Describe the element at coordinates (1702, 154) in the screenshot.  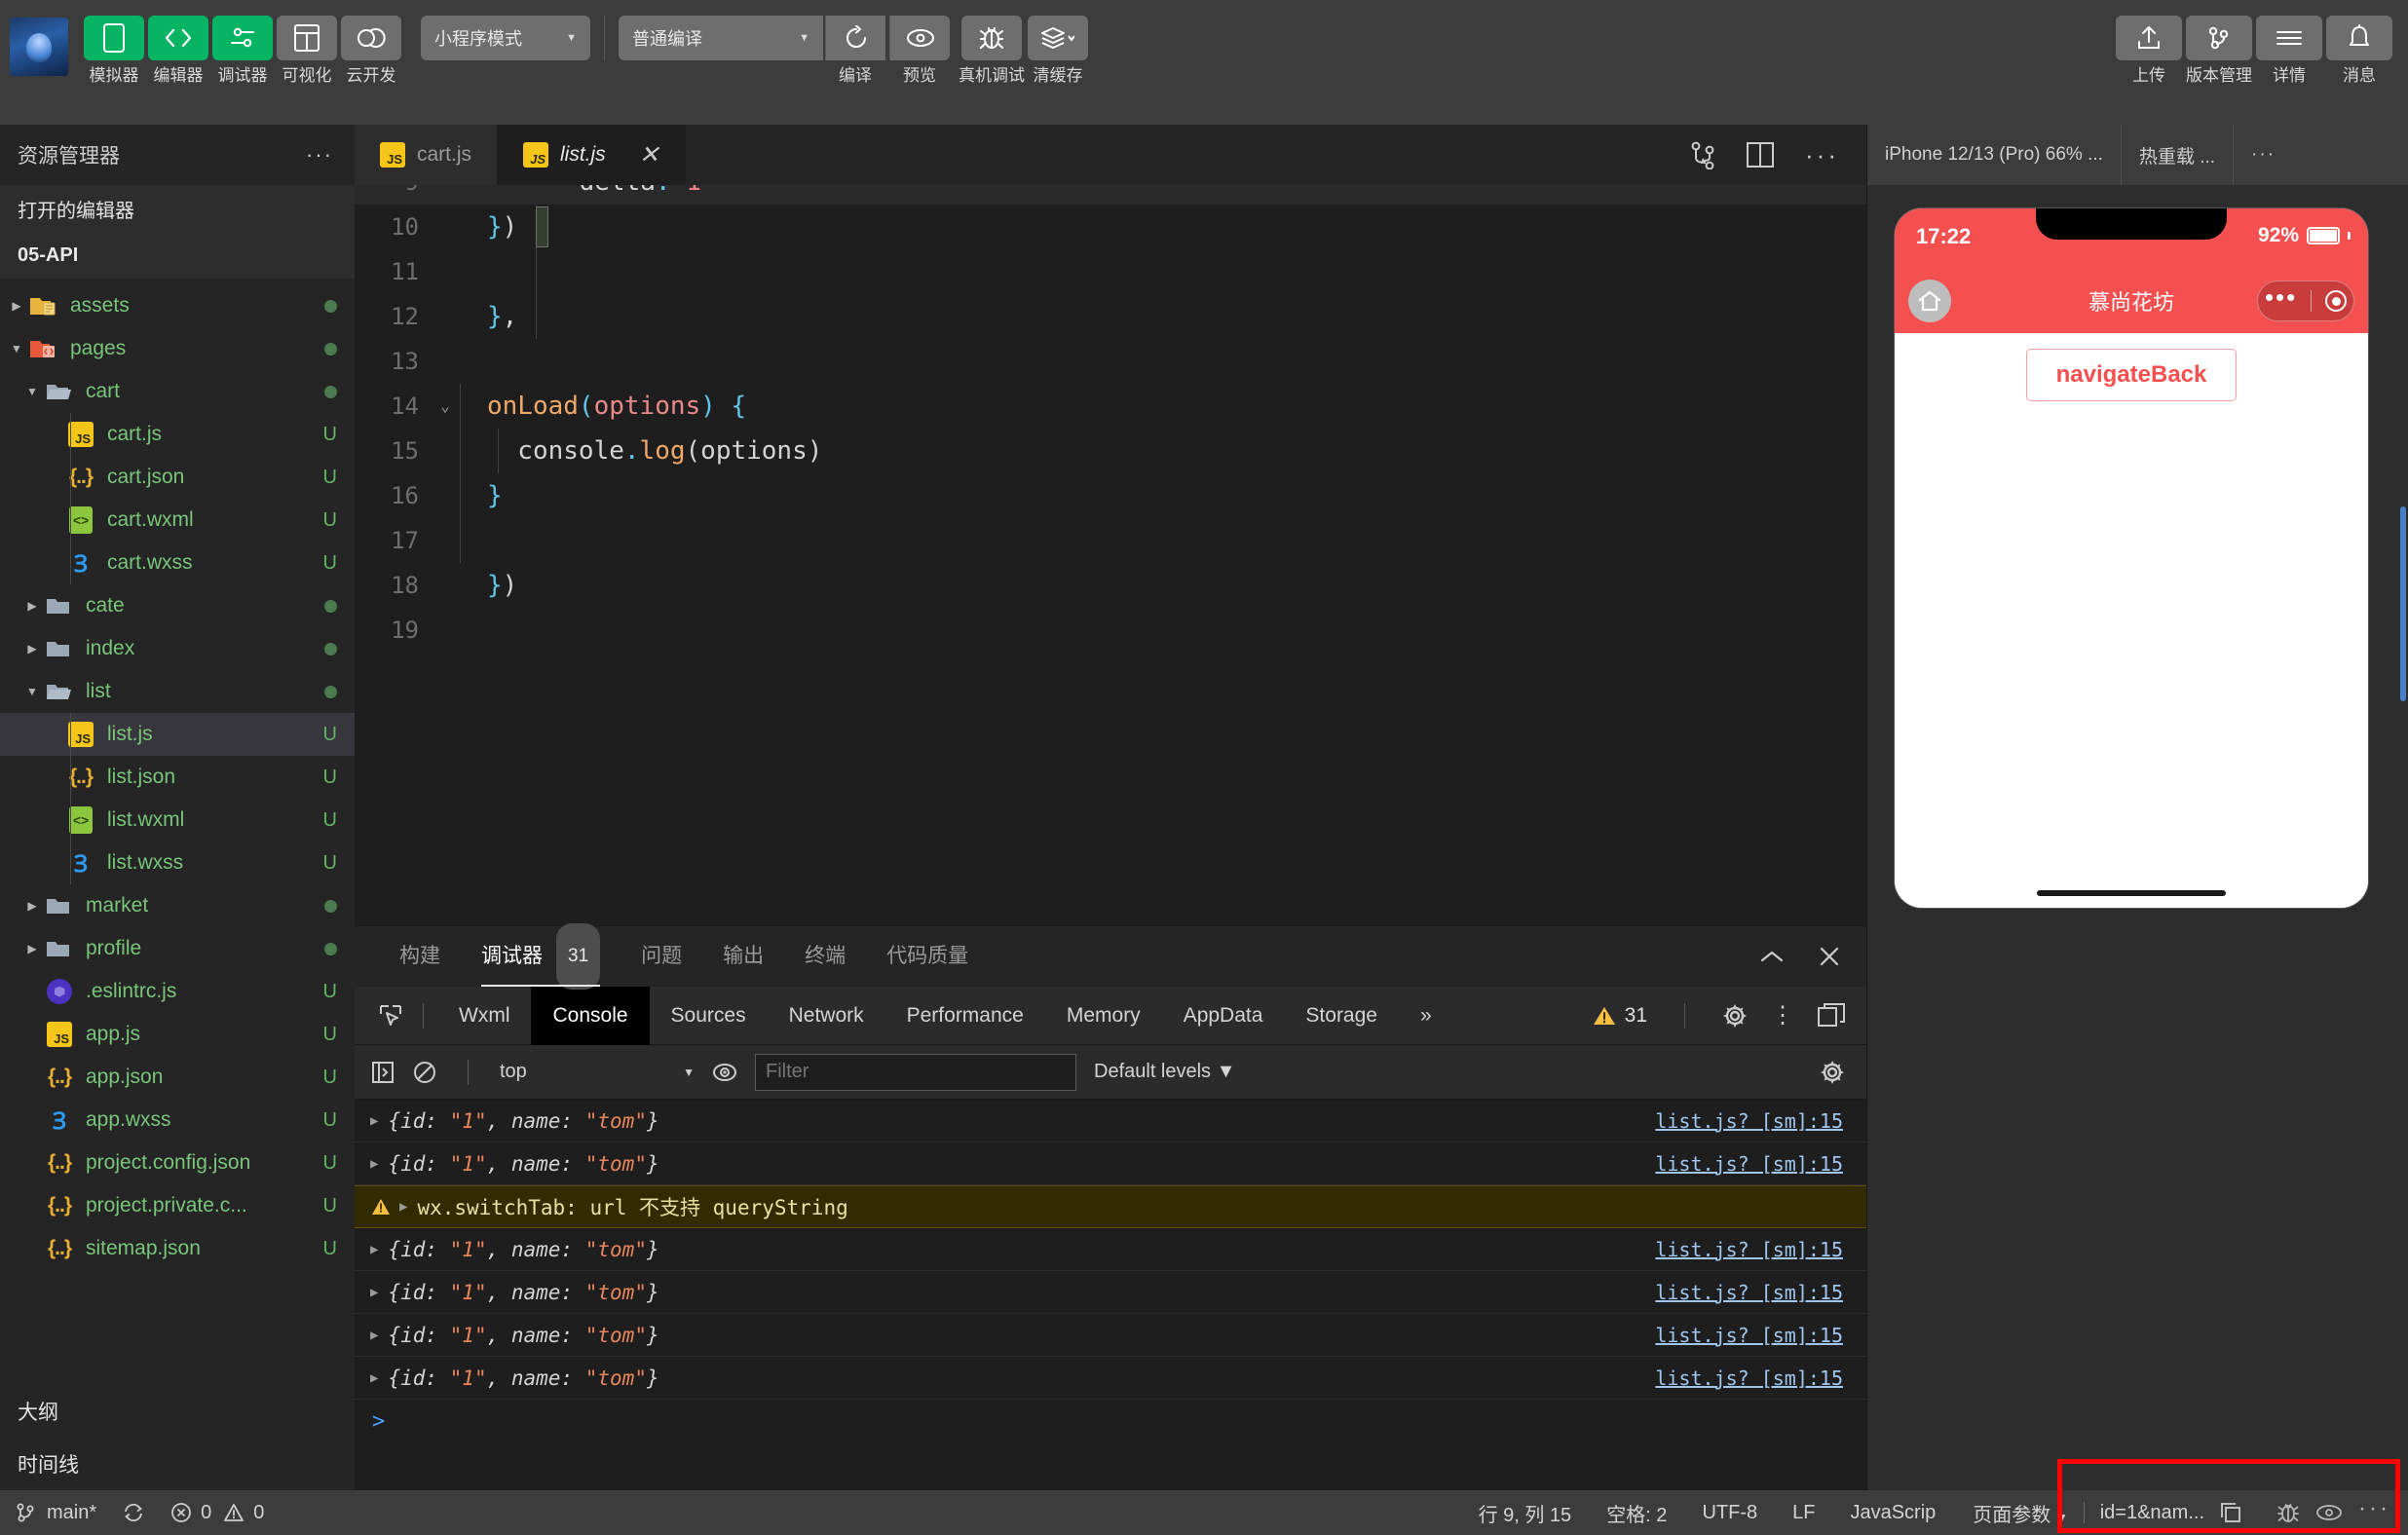
I see `split-branch-icon` at that location.